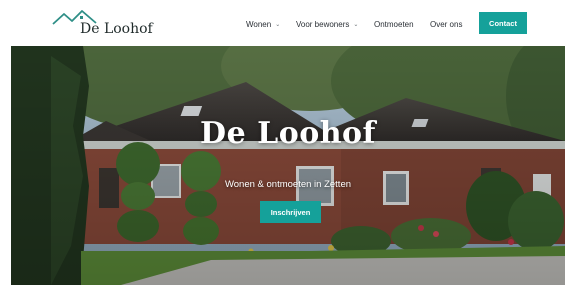  Describe the element at coordinates (116, 29) in the screenshot. I see `logo-text: De Loohof` at that location.